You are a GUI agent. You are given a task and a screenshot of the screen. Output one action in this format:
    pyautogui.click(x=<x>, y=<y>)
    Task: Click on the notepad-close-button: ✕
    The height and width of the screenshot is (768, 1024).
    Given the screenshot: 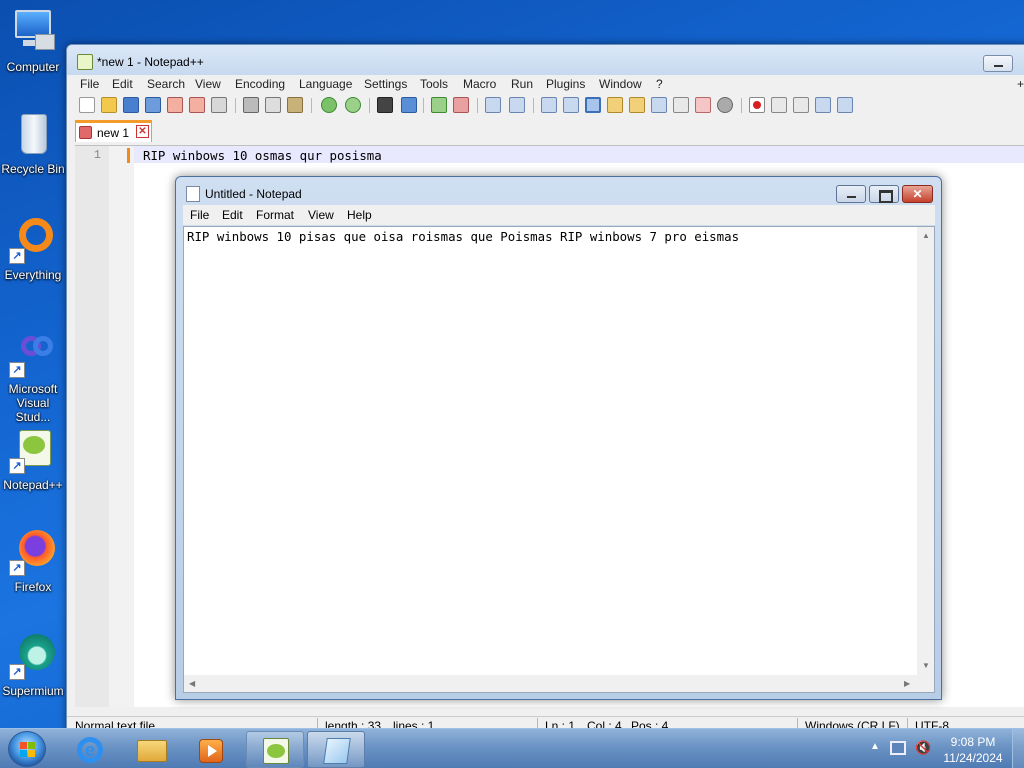 What is the action you would take?
    pyautogui.click(x=917, y=194)
    